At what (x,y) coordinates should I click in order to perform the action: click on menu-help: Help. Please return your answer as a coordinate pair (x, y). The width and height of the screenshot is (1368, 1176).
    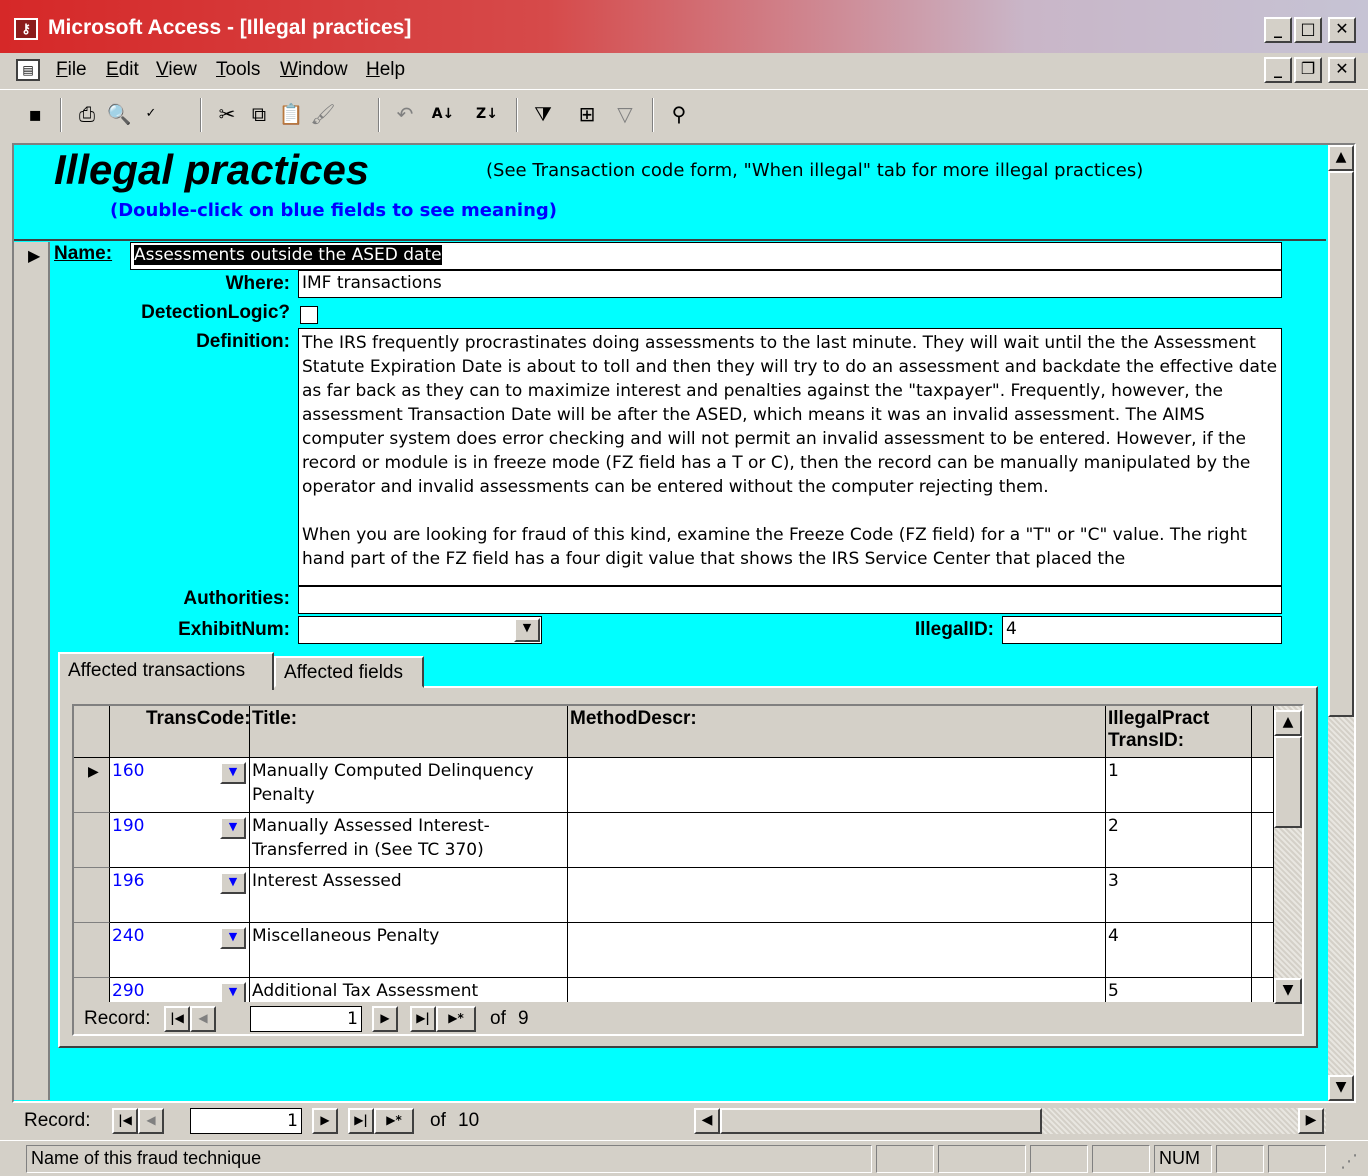
    Looking at the image, I should click on (385, 70).